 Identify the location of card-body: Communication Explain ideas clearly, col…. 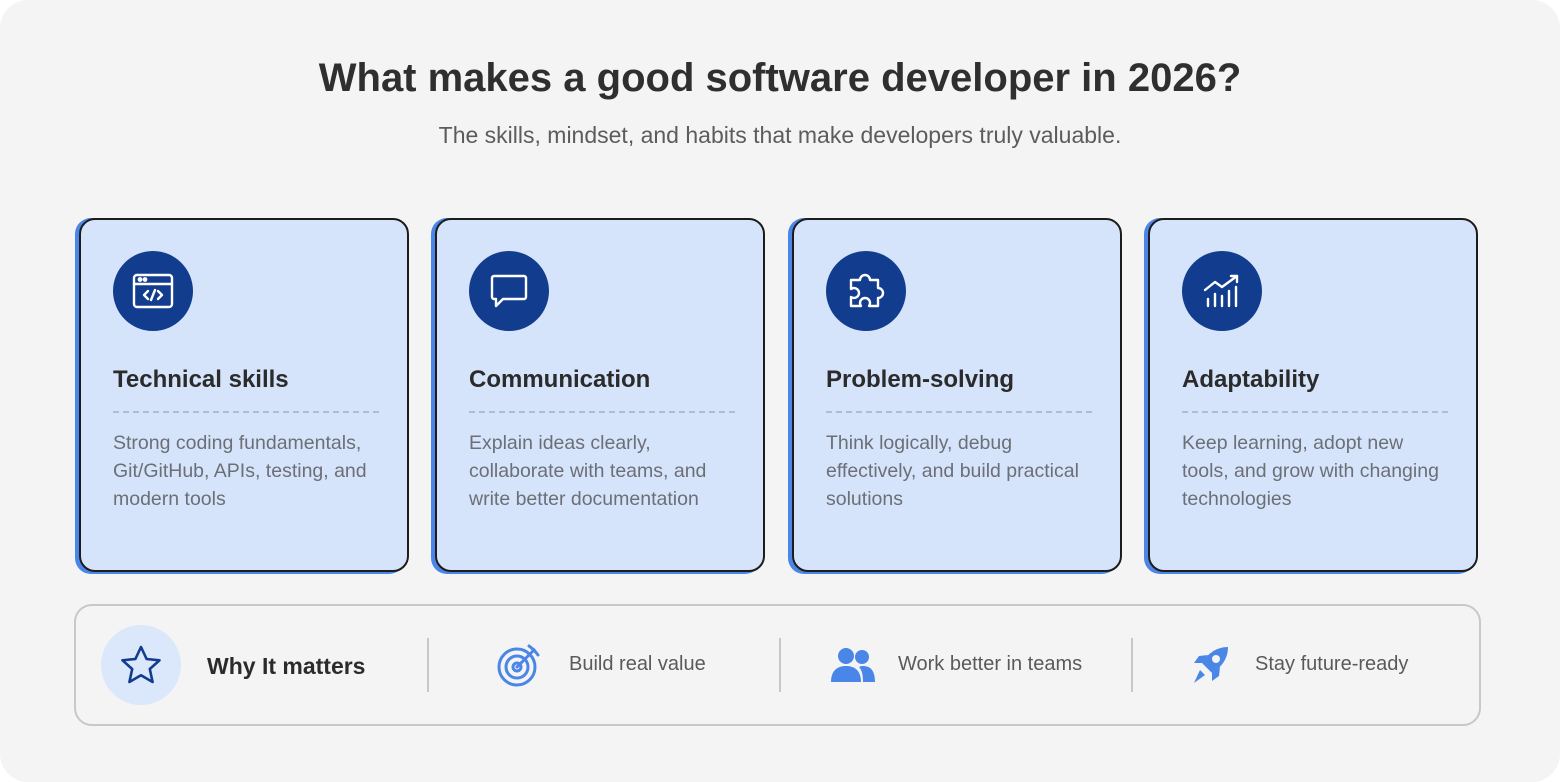
(600, 395).